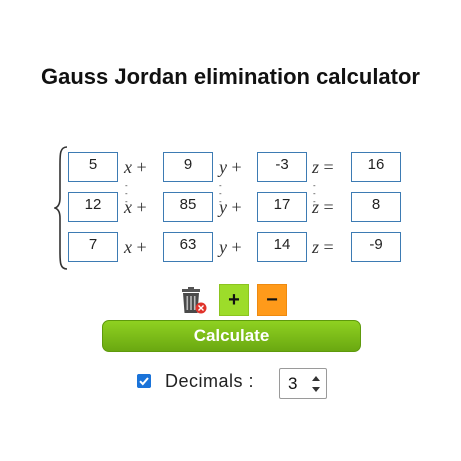  What do you see at coordinates (282, 247) in the screenshot?
I see `coef-z-input: 14` at bounding box center [282, 247].